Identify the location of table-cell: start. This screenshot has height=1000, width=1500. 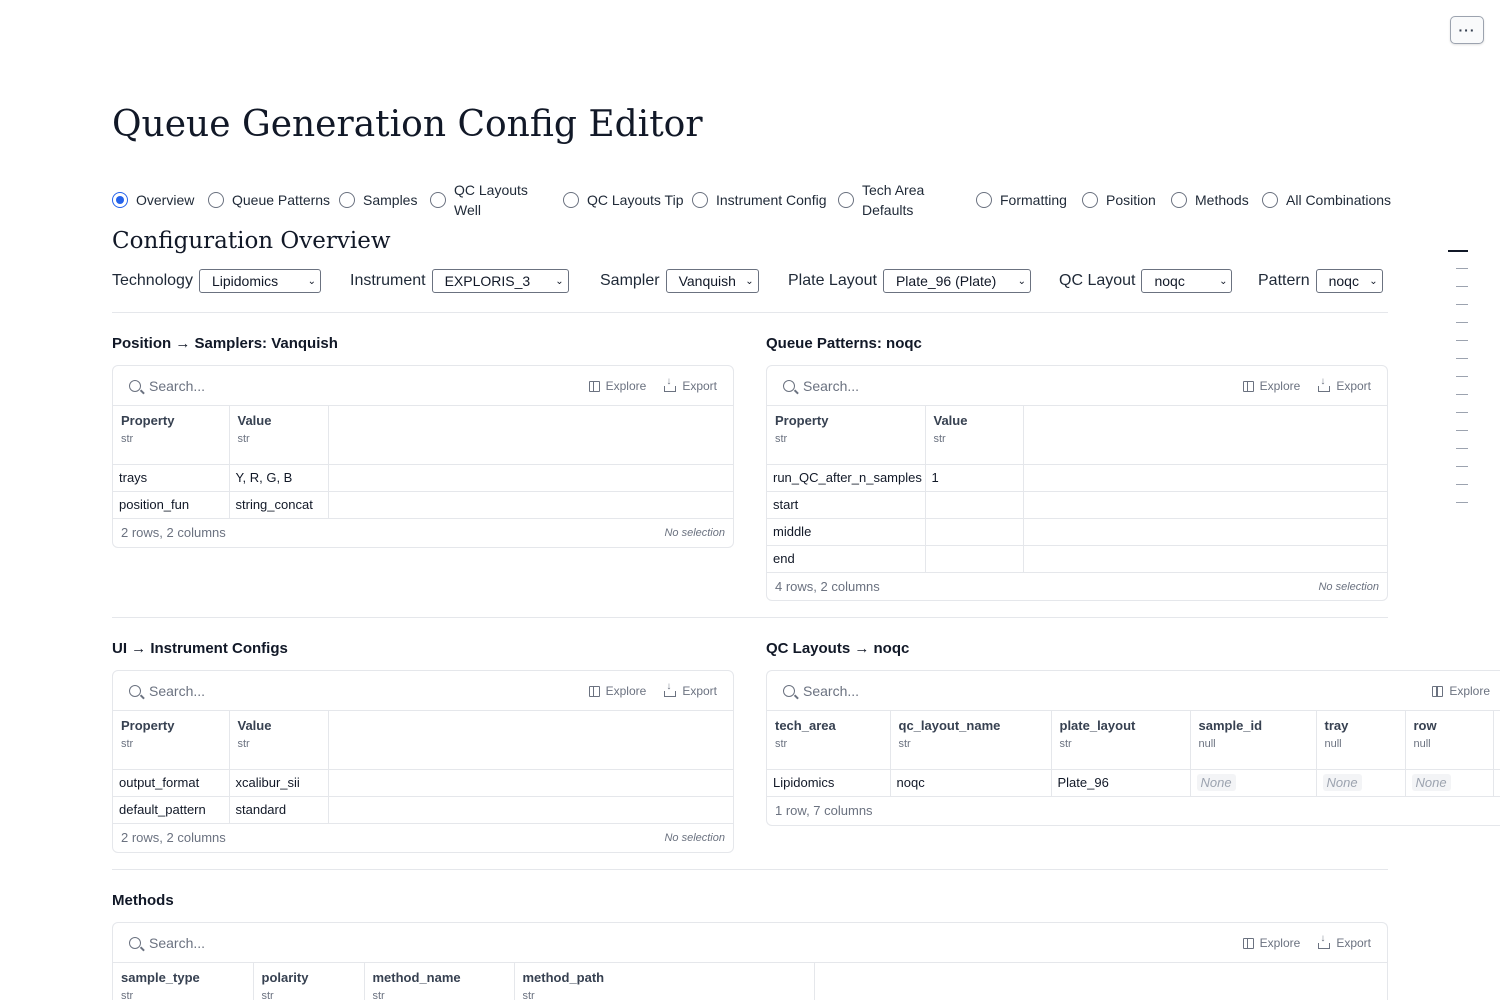
(846, 505).